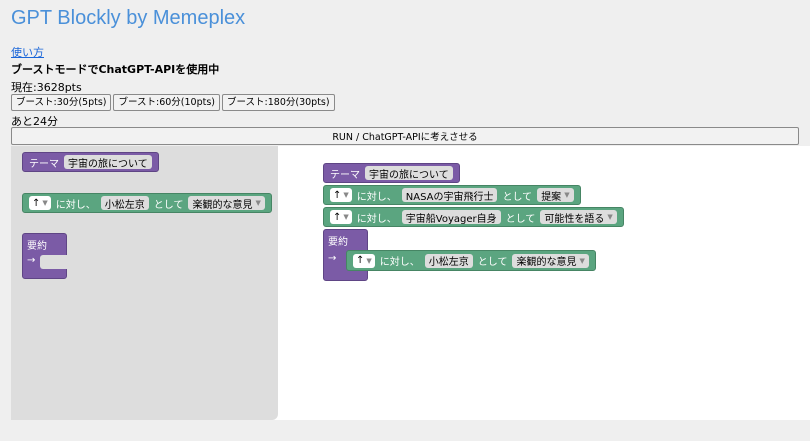 Image resolution: width=810 pixels, height=441 pixels. What do you see at coordinates (278, 102) in the screenshot?
I see `boost-180-button: ブースト:180分(30pts)` at bounding box center [278, 102].